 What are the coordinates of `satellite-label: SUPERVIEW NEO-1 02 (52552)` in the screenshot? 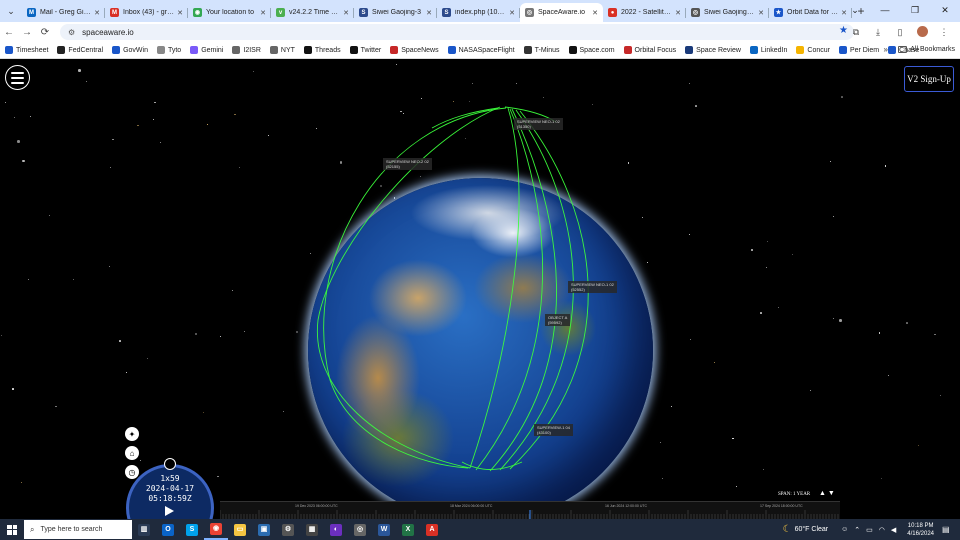 It's located at (592, 287).